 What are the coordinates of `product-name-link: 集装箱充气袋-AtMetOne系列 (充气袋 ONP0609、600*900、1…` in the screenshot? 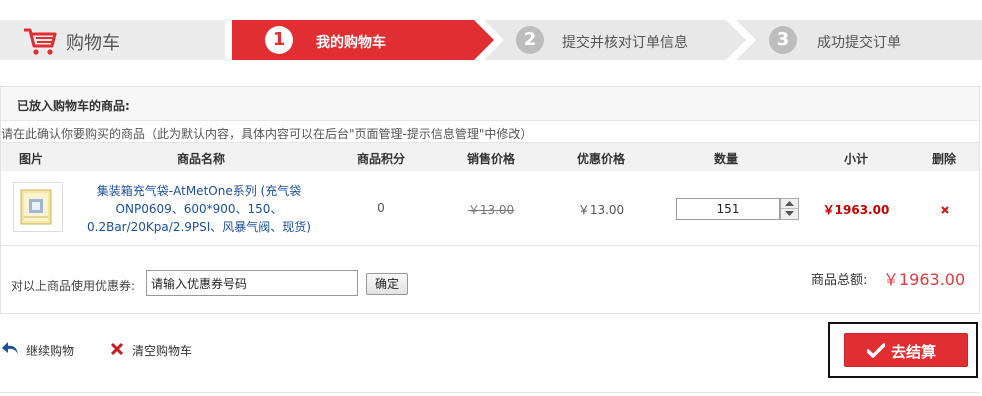 It's located at (199, 209).